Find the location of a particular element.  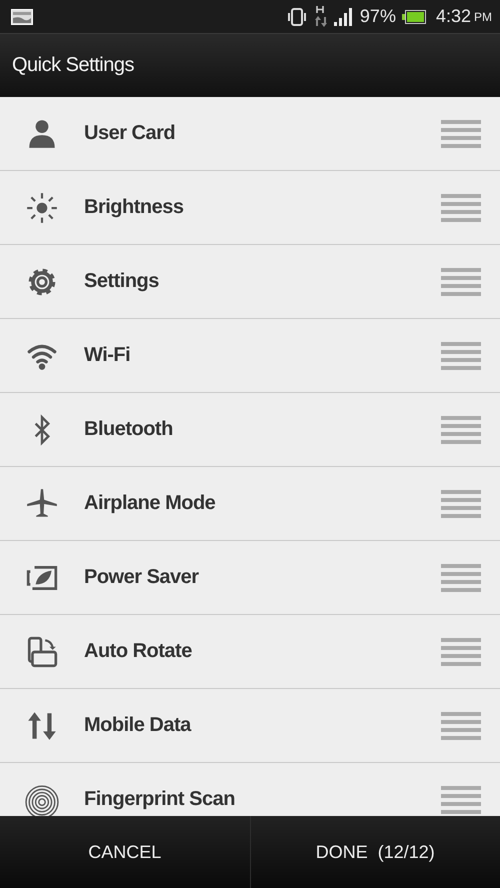

fingerprint-icon is located at coordinates (42, 799).